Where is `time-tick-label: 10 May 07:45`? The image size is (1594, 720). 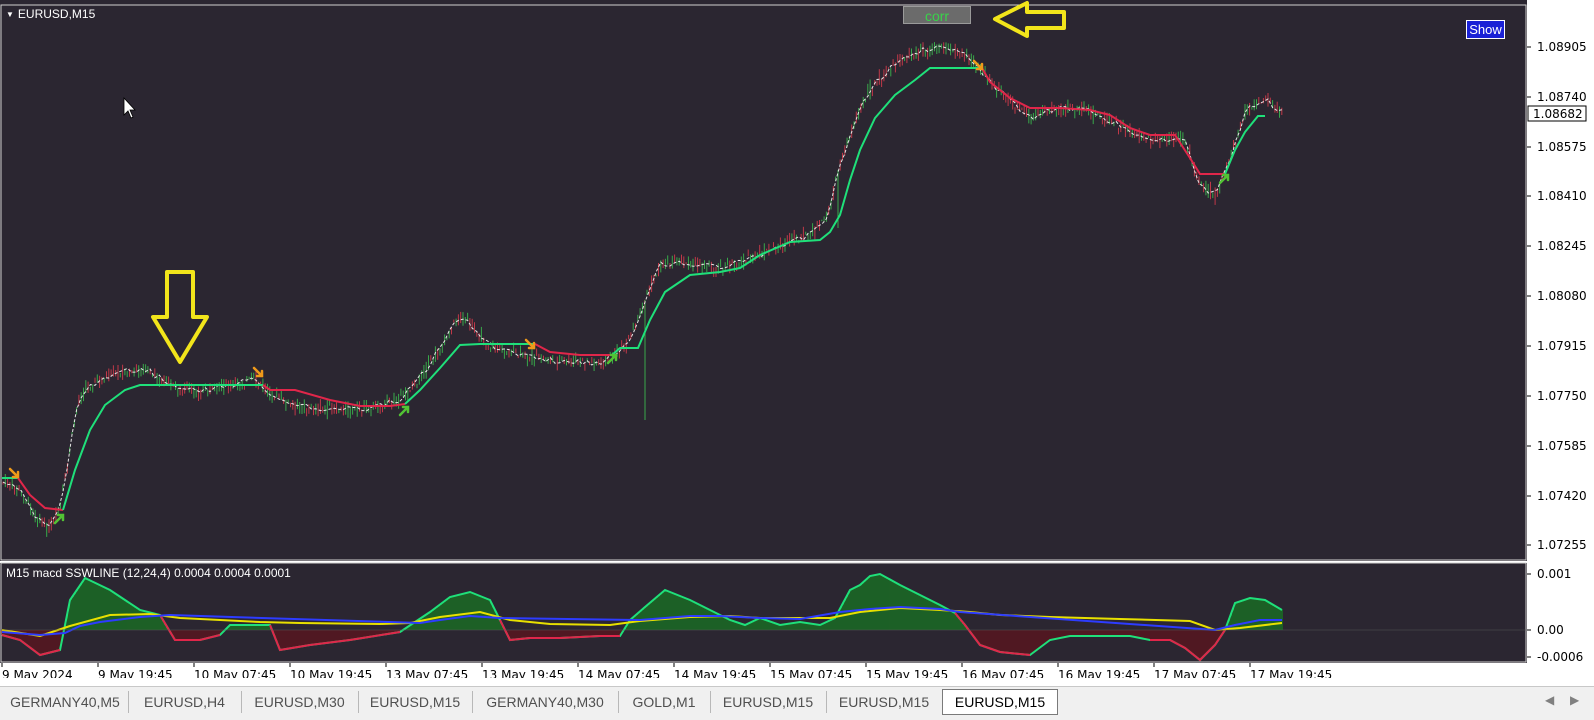 time-tick-label: 10 May 07:45 is located at coordinates (235, 673).